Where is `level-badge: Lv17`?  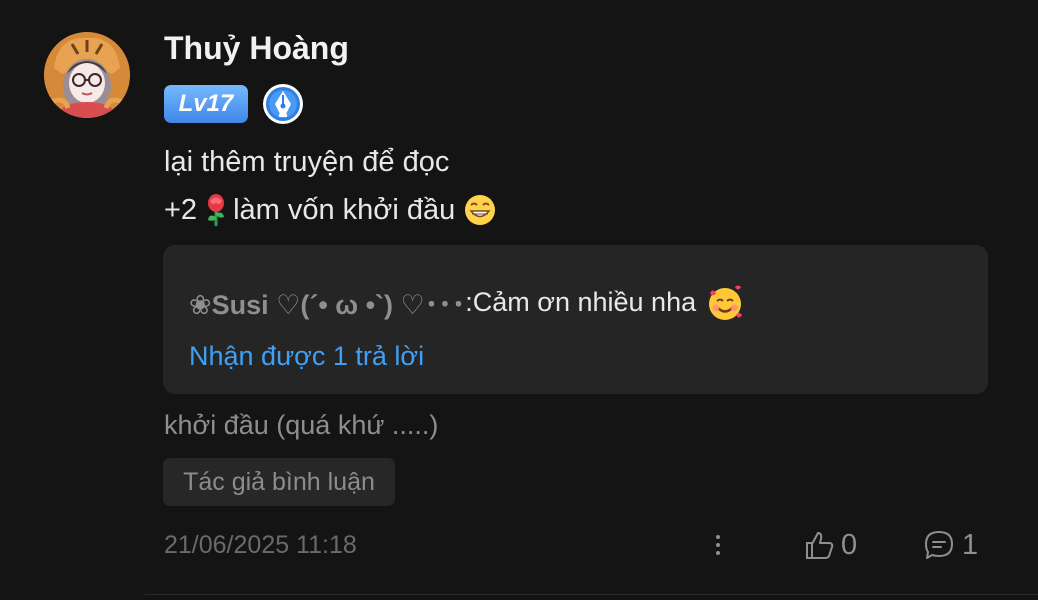
level-badge: Lv17 is located at coordinates (206, 104).